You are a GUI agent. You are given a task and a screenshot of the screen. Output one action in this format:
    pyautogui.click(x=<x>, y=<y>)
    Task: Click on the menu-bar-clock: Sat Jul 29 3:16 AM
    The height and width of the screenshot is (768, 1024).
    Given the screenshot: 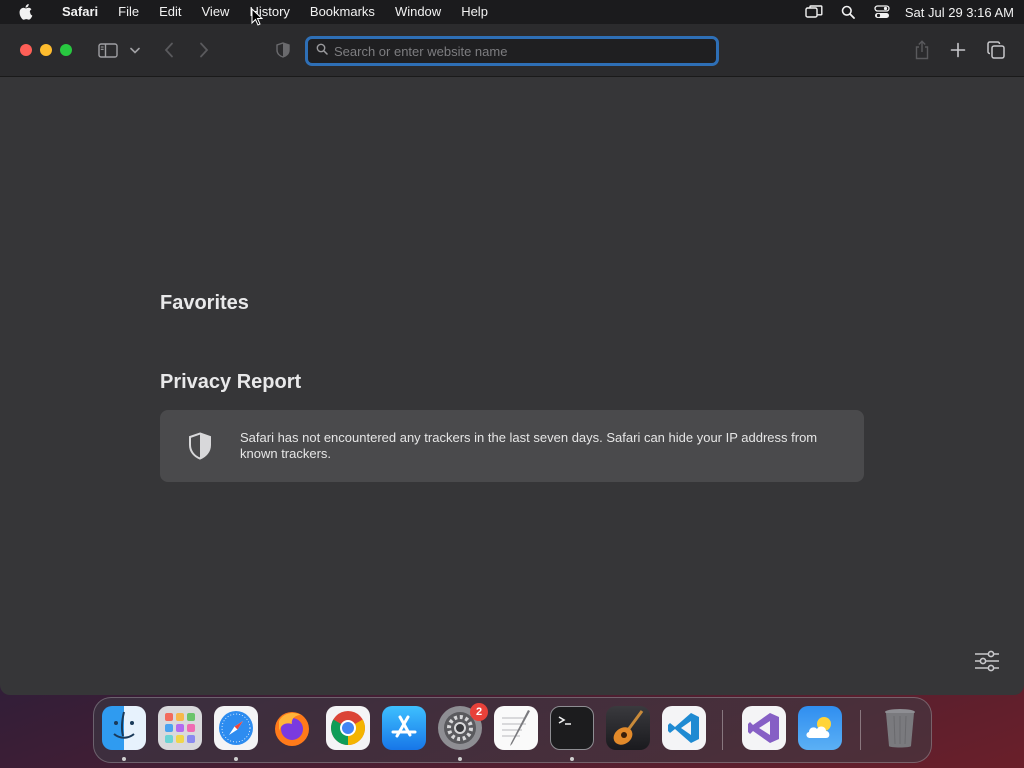 What is the action you would take?
    pyautogui.click(x=956, y=12)
    